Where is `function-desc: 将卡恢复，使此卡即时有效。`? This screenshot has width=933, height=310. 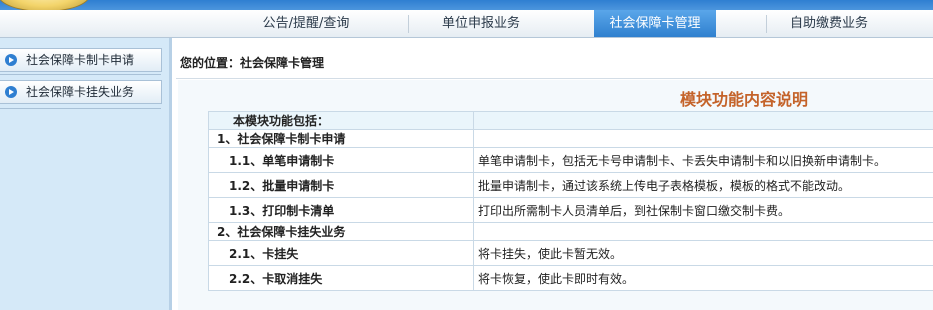 function-desc: 将卡恢复，使此卡即时有效。 is located at coordinates (703, 278).